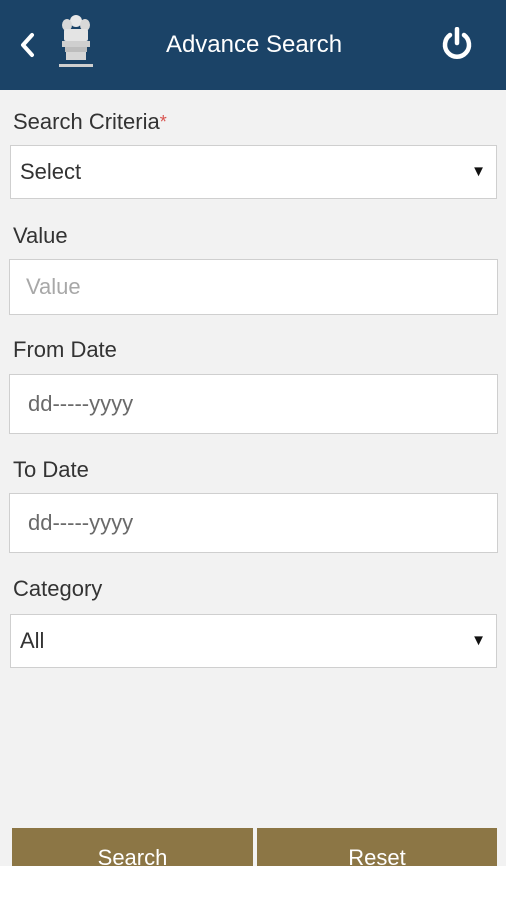 Image resolution: width=506 pixels, height=900 pixels. What do you see at coordinates (253, 641) in the screenshot?
I see `category-select: All ▼` at bounding box center [253, 641].